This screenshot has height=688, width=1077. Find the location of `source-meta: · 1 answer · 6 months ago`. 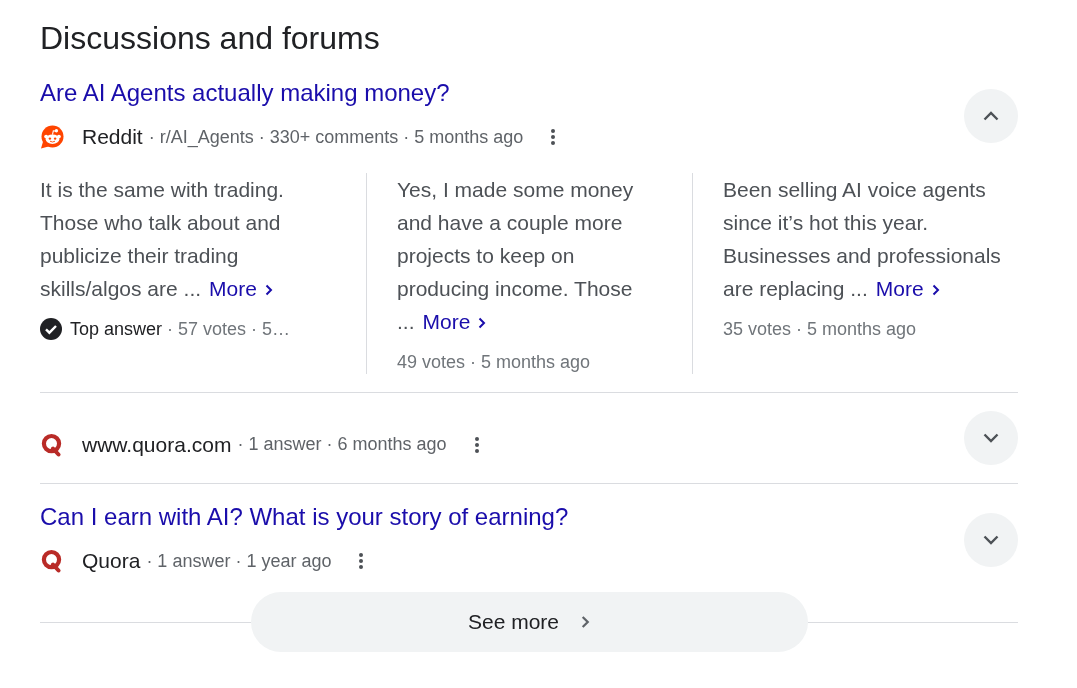

source-meta: · 1 answer · 6 months ago is located at coordinates (342, 444).